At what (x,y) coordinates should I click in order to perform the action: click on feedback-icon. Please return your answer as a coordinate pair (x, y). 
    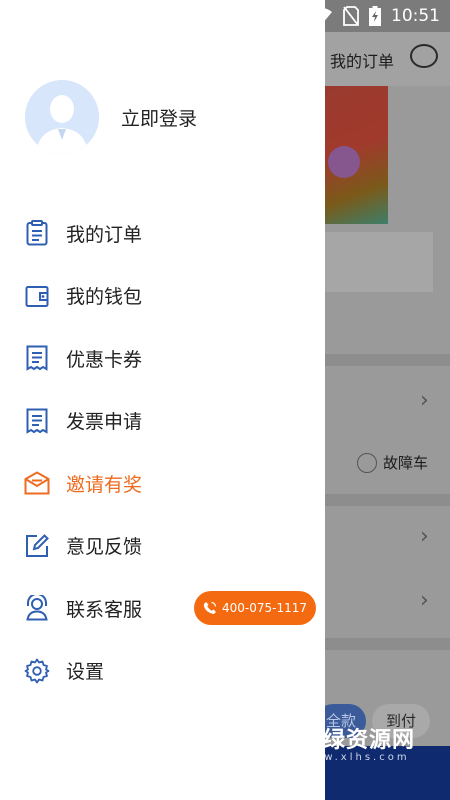
    Looking at the image, I should click on (37, 546).